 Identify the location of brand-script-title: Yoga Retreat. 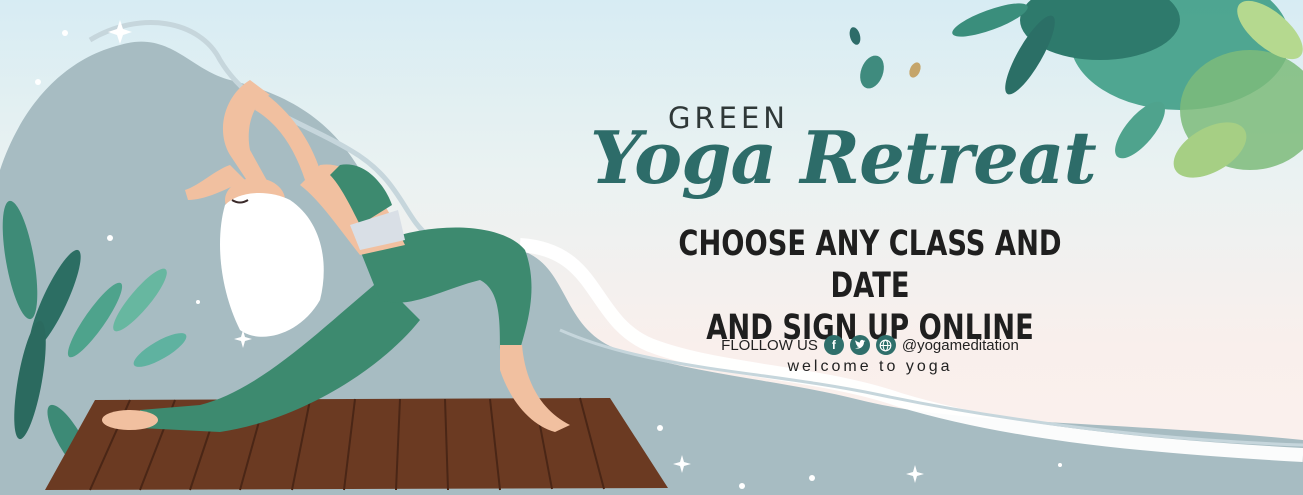
(843, 157).